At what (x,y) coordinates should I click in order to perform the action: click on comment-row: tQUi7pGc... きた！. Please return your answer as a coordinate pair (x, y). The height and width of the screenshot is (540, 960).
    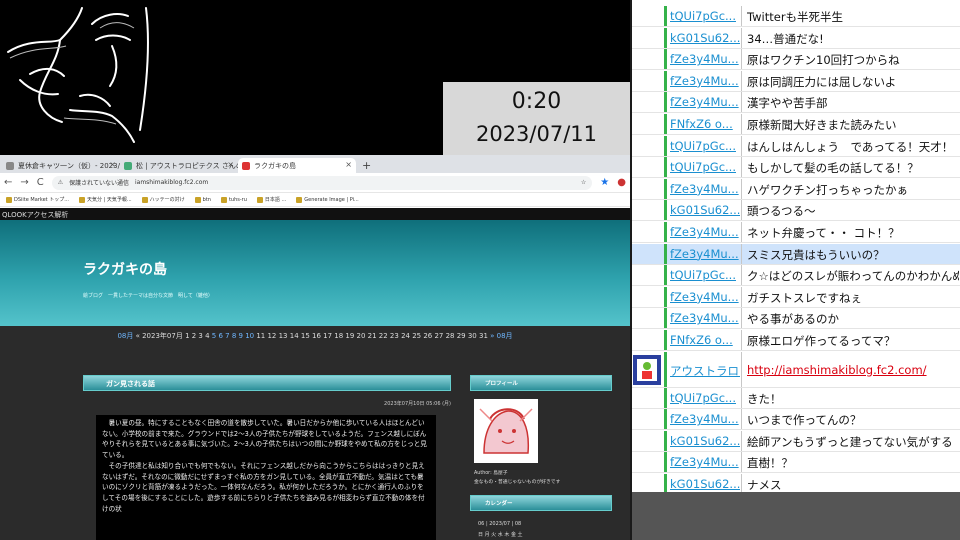
    Looking at the image, I should click on (795, 398).